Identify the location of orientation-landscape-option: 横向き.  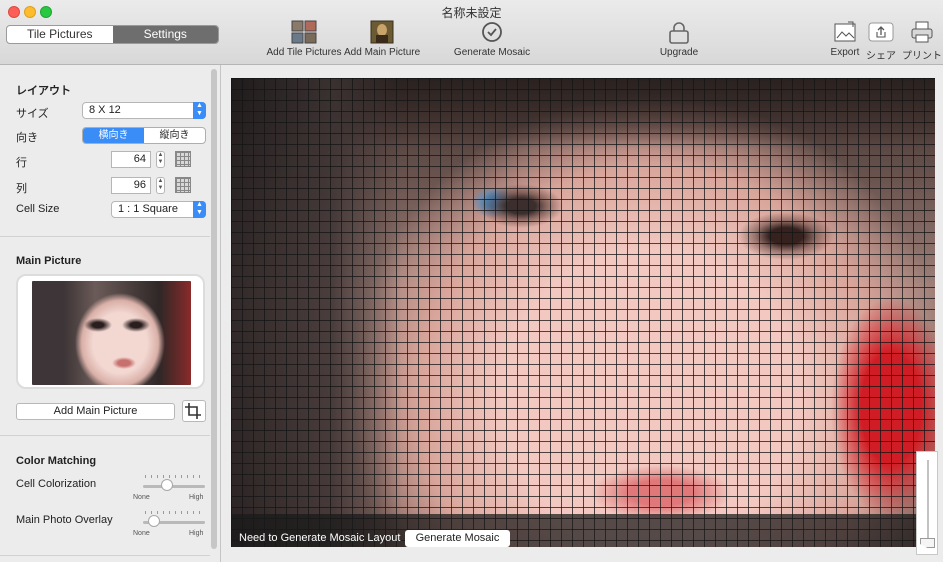
(113, 135).